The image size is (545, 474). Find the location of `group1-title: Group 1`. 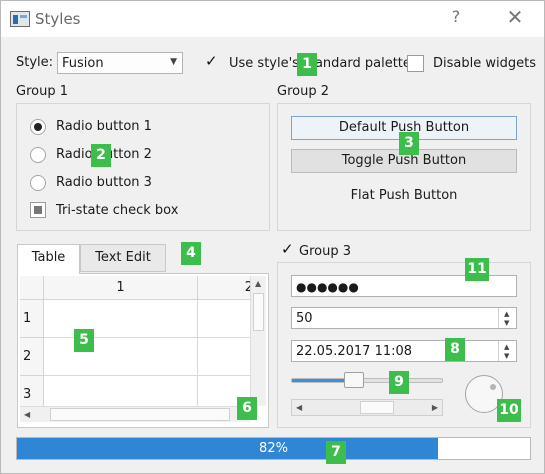

group1-title: Group 1 is located at coordinates (42, 91).